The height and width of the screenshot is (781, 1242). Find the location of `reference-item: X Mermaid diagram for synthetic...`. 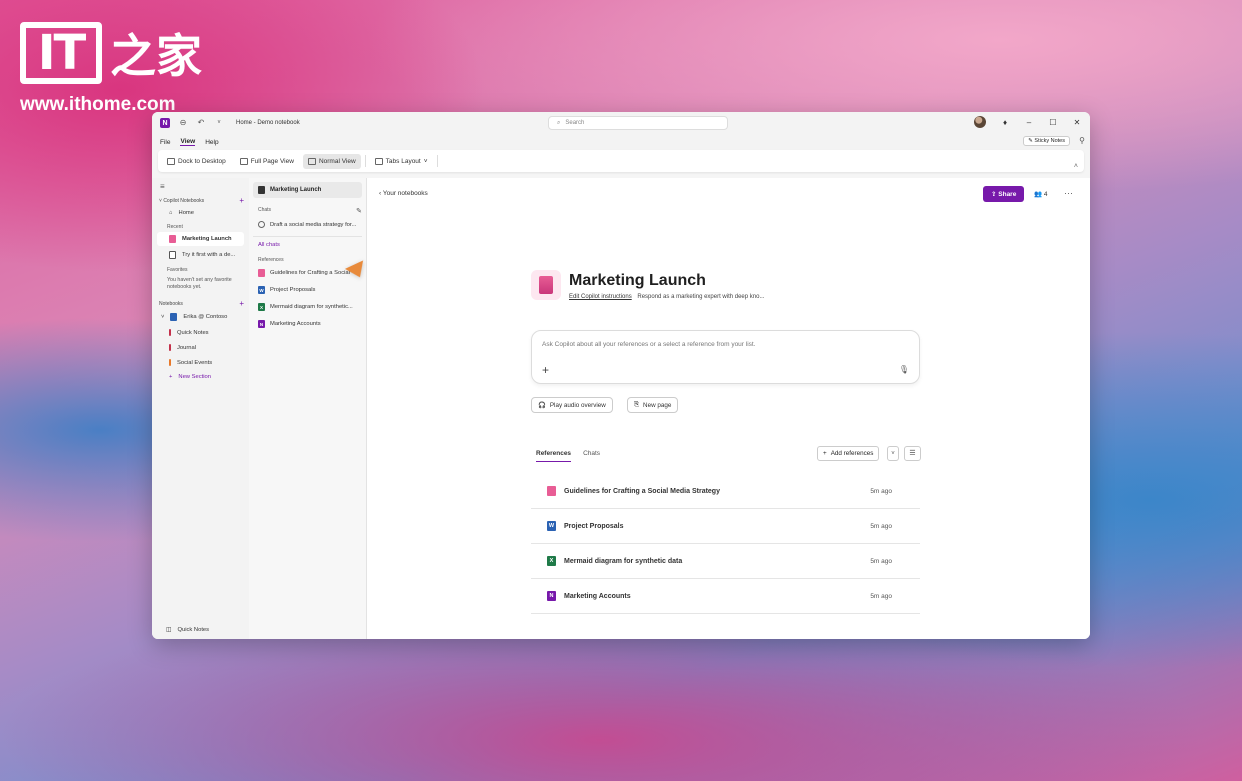

reference-item: X Mermaid diagram for synthetic... is located at coordinates (307, 307).